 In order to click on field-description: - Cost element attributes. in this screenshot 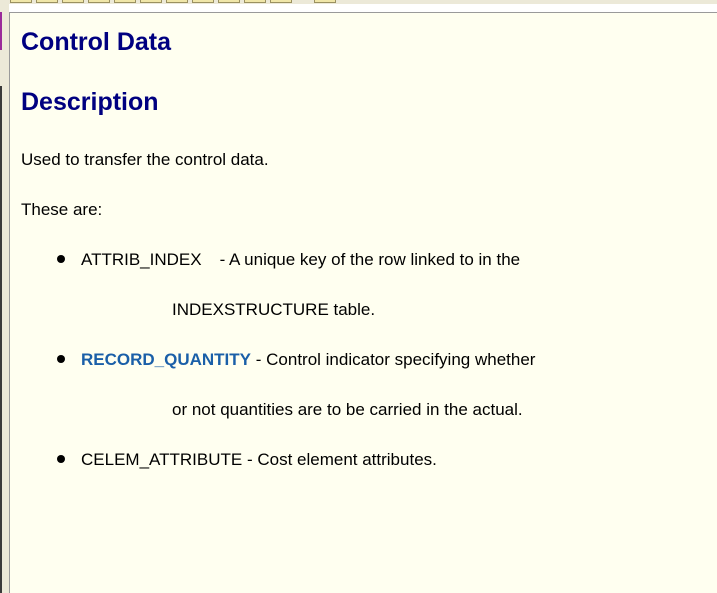, I will do `click(341, 459)`.